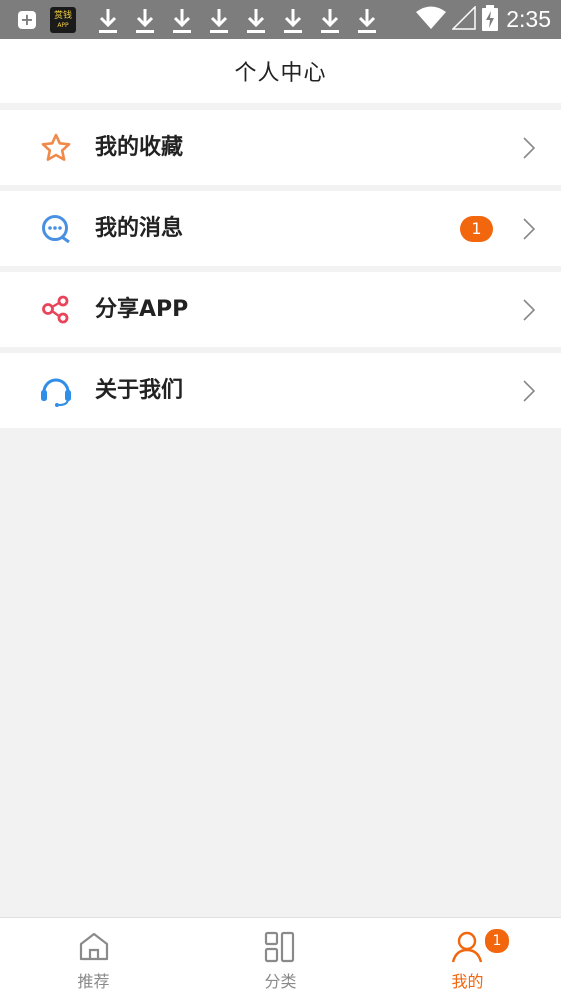 Image resolution: width=561 pixels, height=1000 pixels. Describe the element at coordinates (280, 981) in the screenshot. I see `tab-label: 分类` at that location.